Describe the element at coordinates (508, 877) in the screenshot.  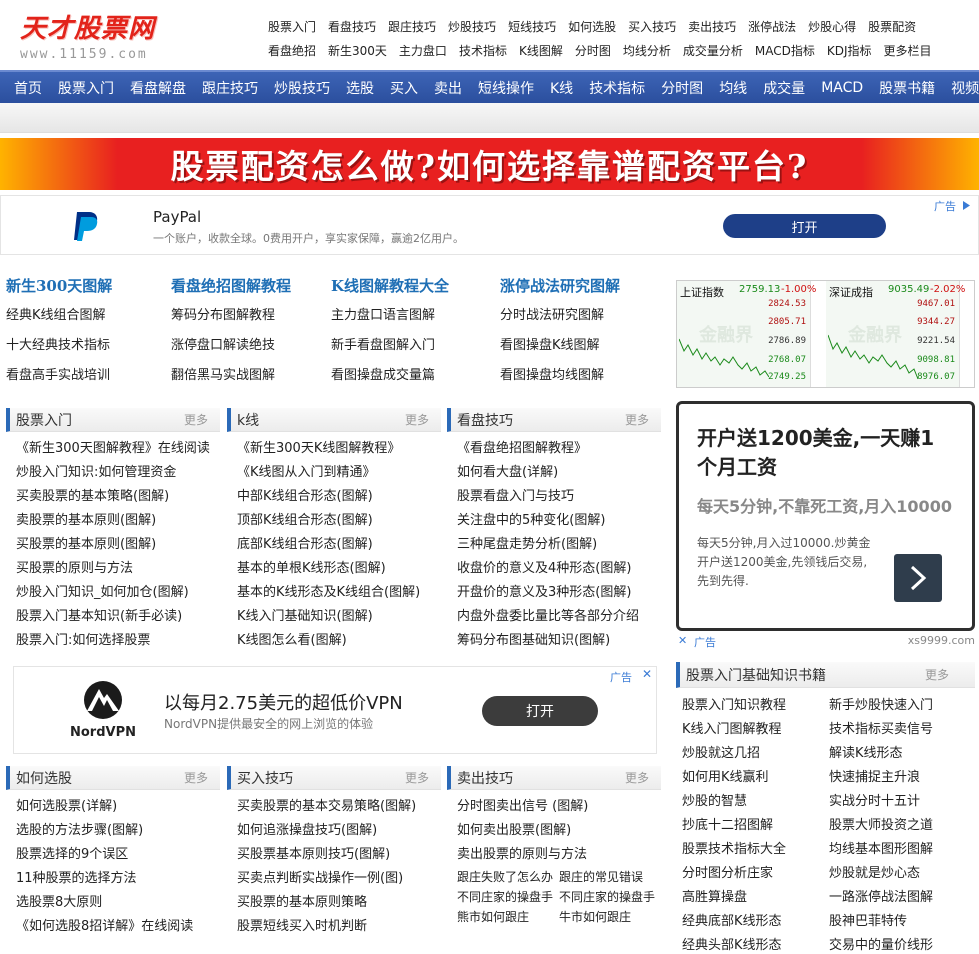
I see `list-item: 跟庄失败了怎么办` at that location.